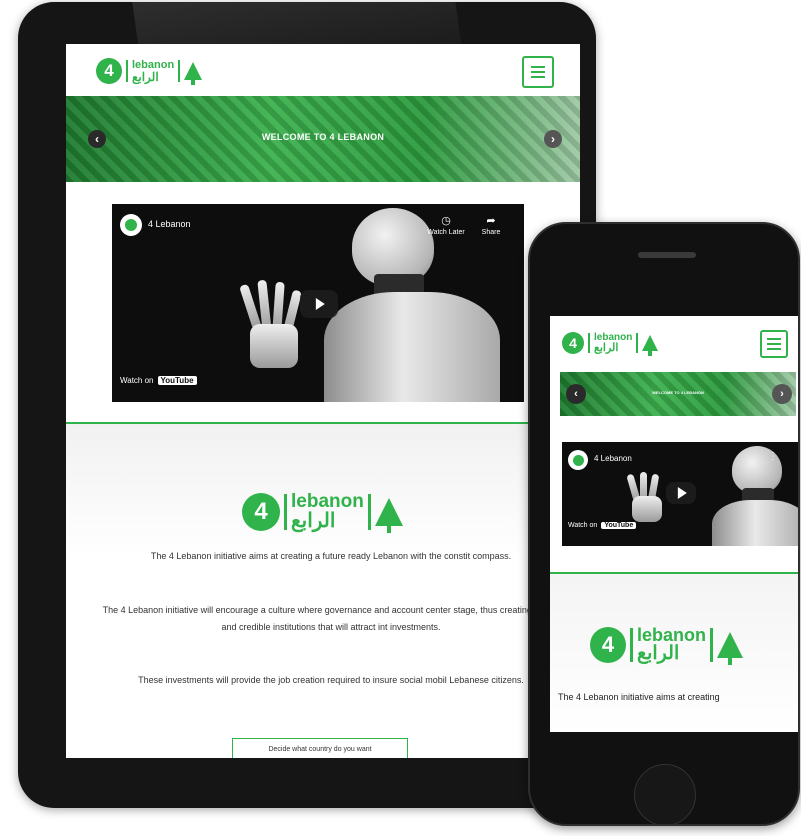 The image size is (801, 836). What do you see at coordinates (773, 457) in the screenshot?
I see `more-options-icon: ⋮` at bounding box center [773, 457].